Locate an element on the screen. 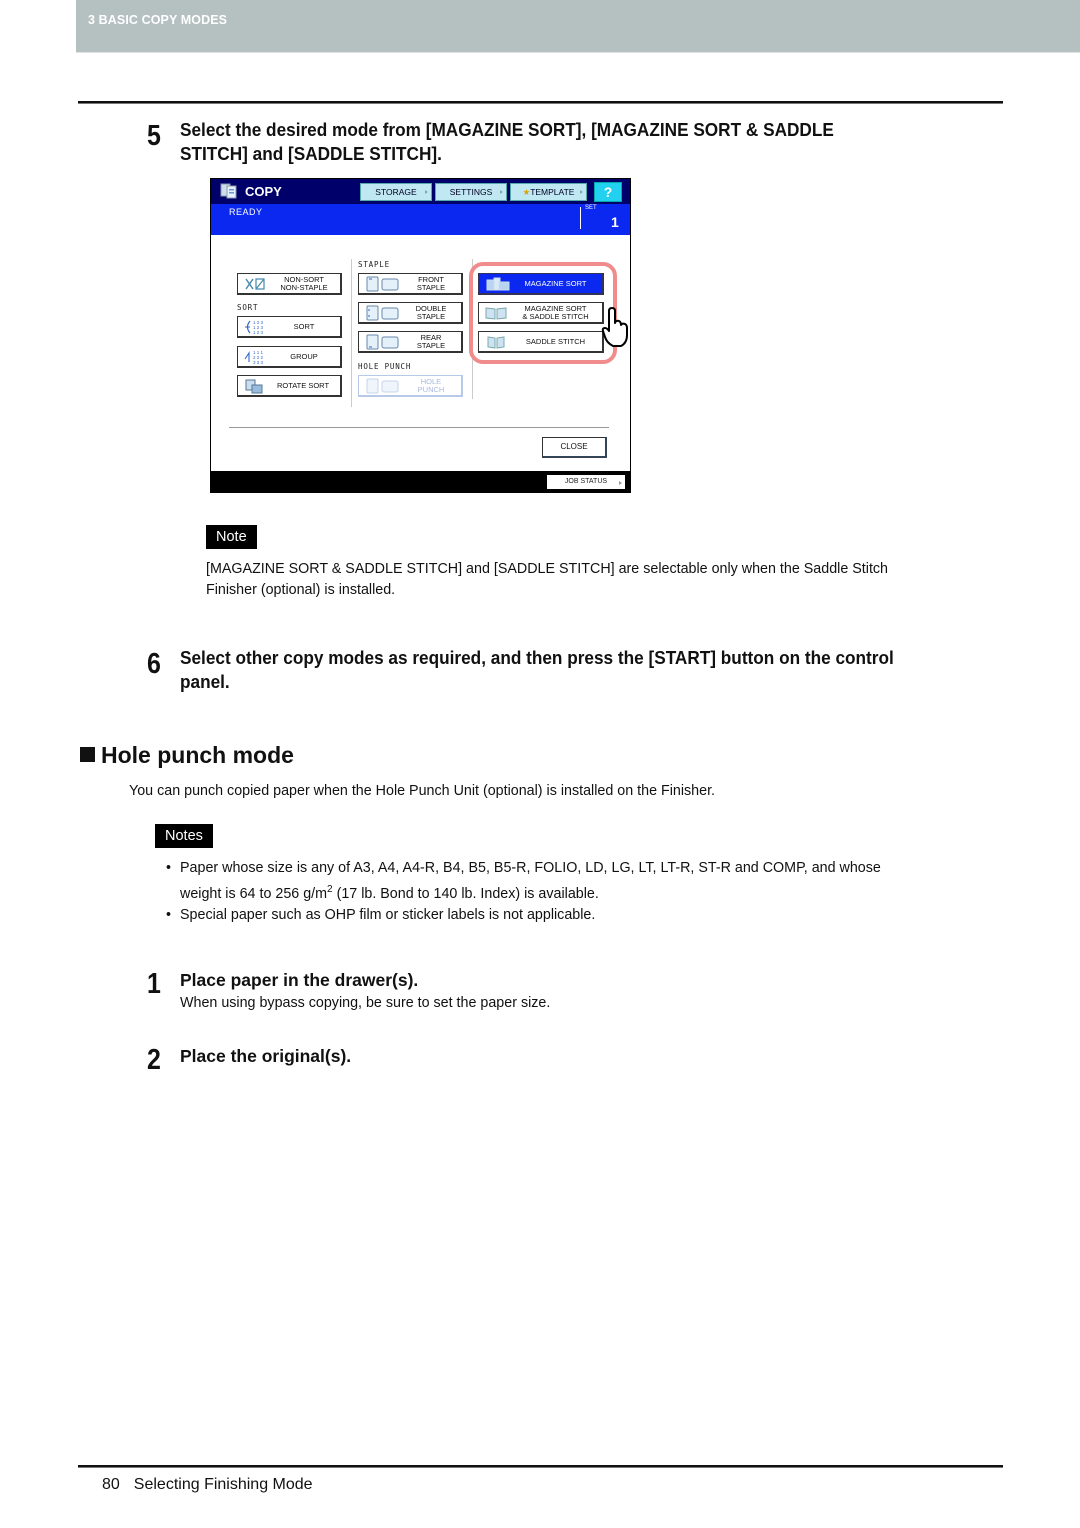 This screenshot has height=1528, width=1080. rear-staple-icon is located at coordinates (382, 342).